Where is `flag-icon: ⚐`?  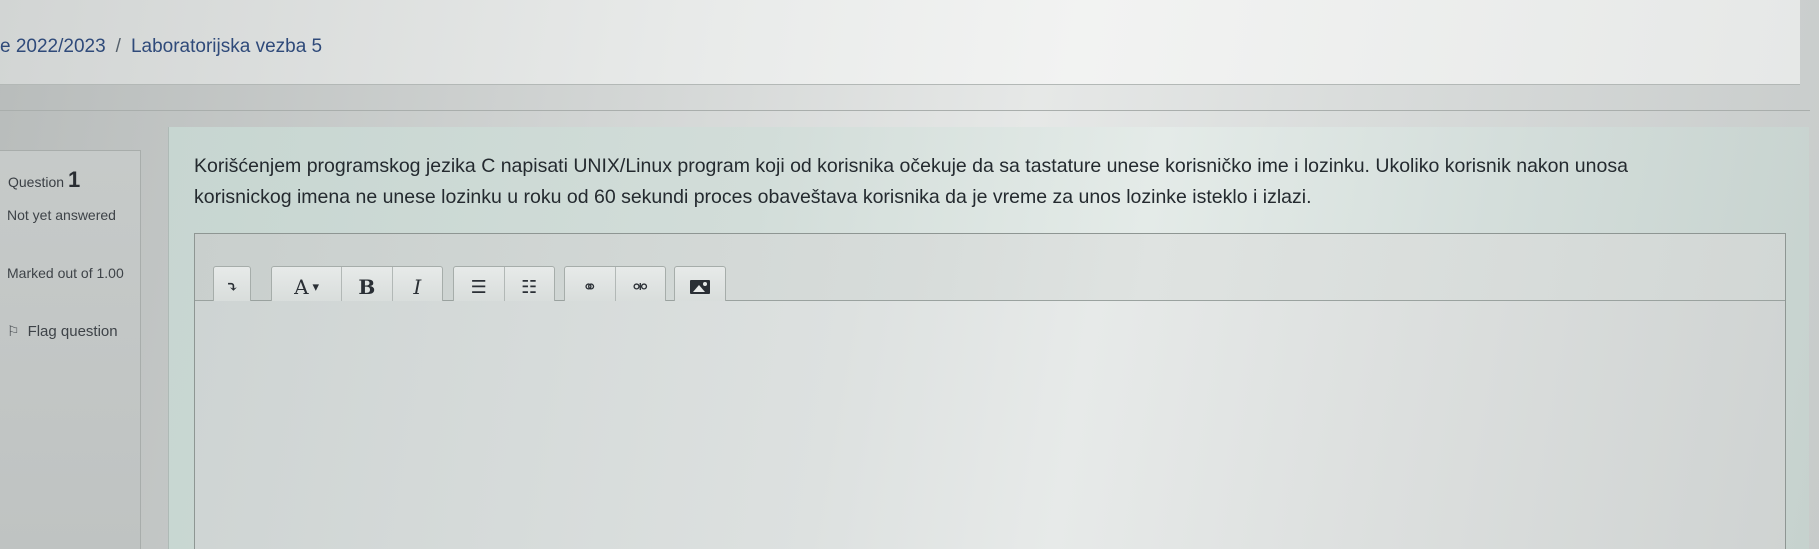
flag-icon: ⚐ is located at coordinates (13, 331).